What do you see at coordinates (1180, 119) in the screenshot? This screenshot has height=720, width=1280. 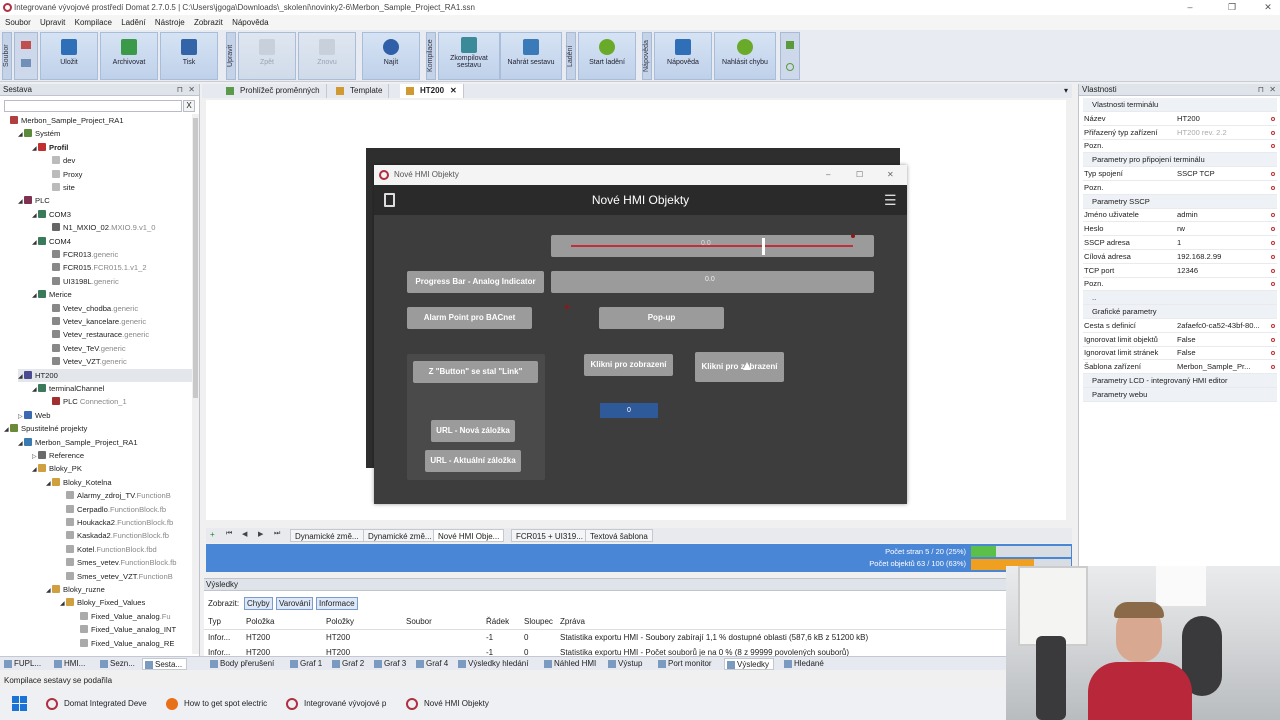 I see `property-row: Název HT200` at bounding box center [1180, 119].